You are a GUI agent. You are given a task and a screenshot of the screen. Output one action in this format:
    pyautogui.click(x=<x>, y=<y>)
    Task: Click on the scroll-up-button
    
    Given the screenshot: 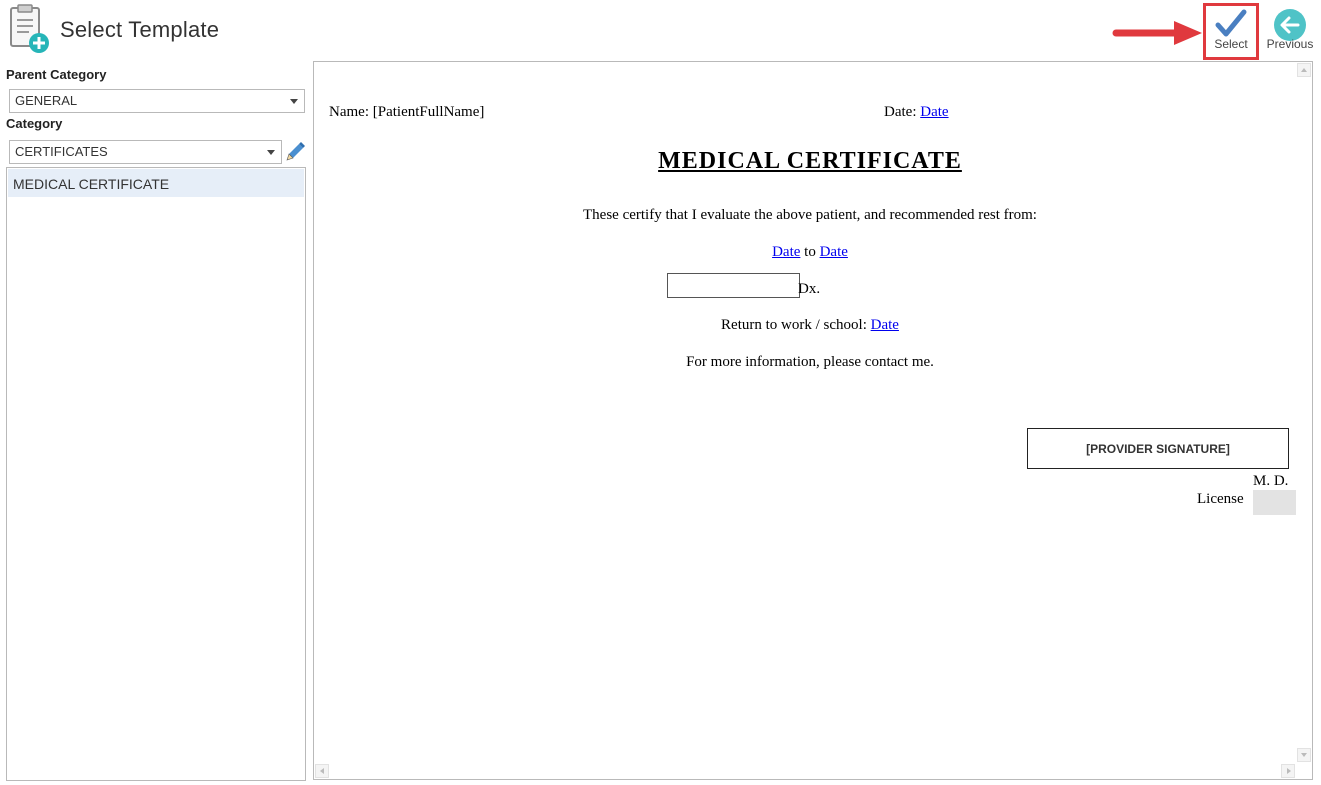 What is the action you would take?
    pyautogui.click(x=1304, y=70)
    